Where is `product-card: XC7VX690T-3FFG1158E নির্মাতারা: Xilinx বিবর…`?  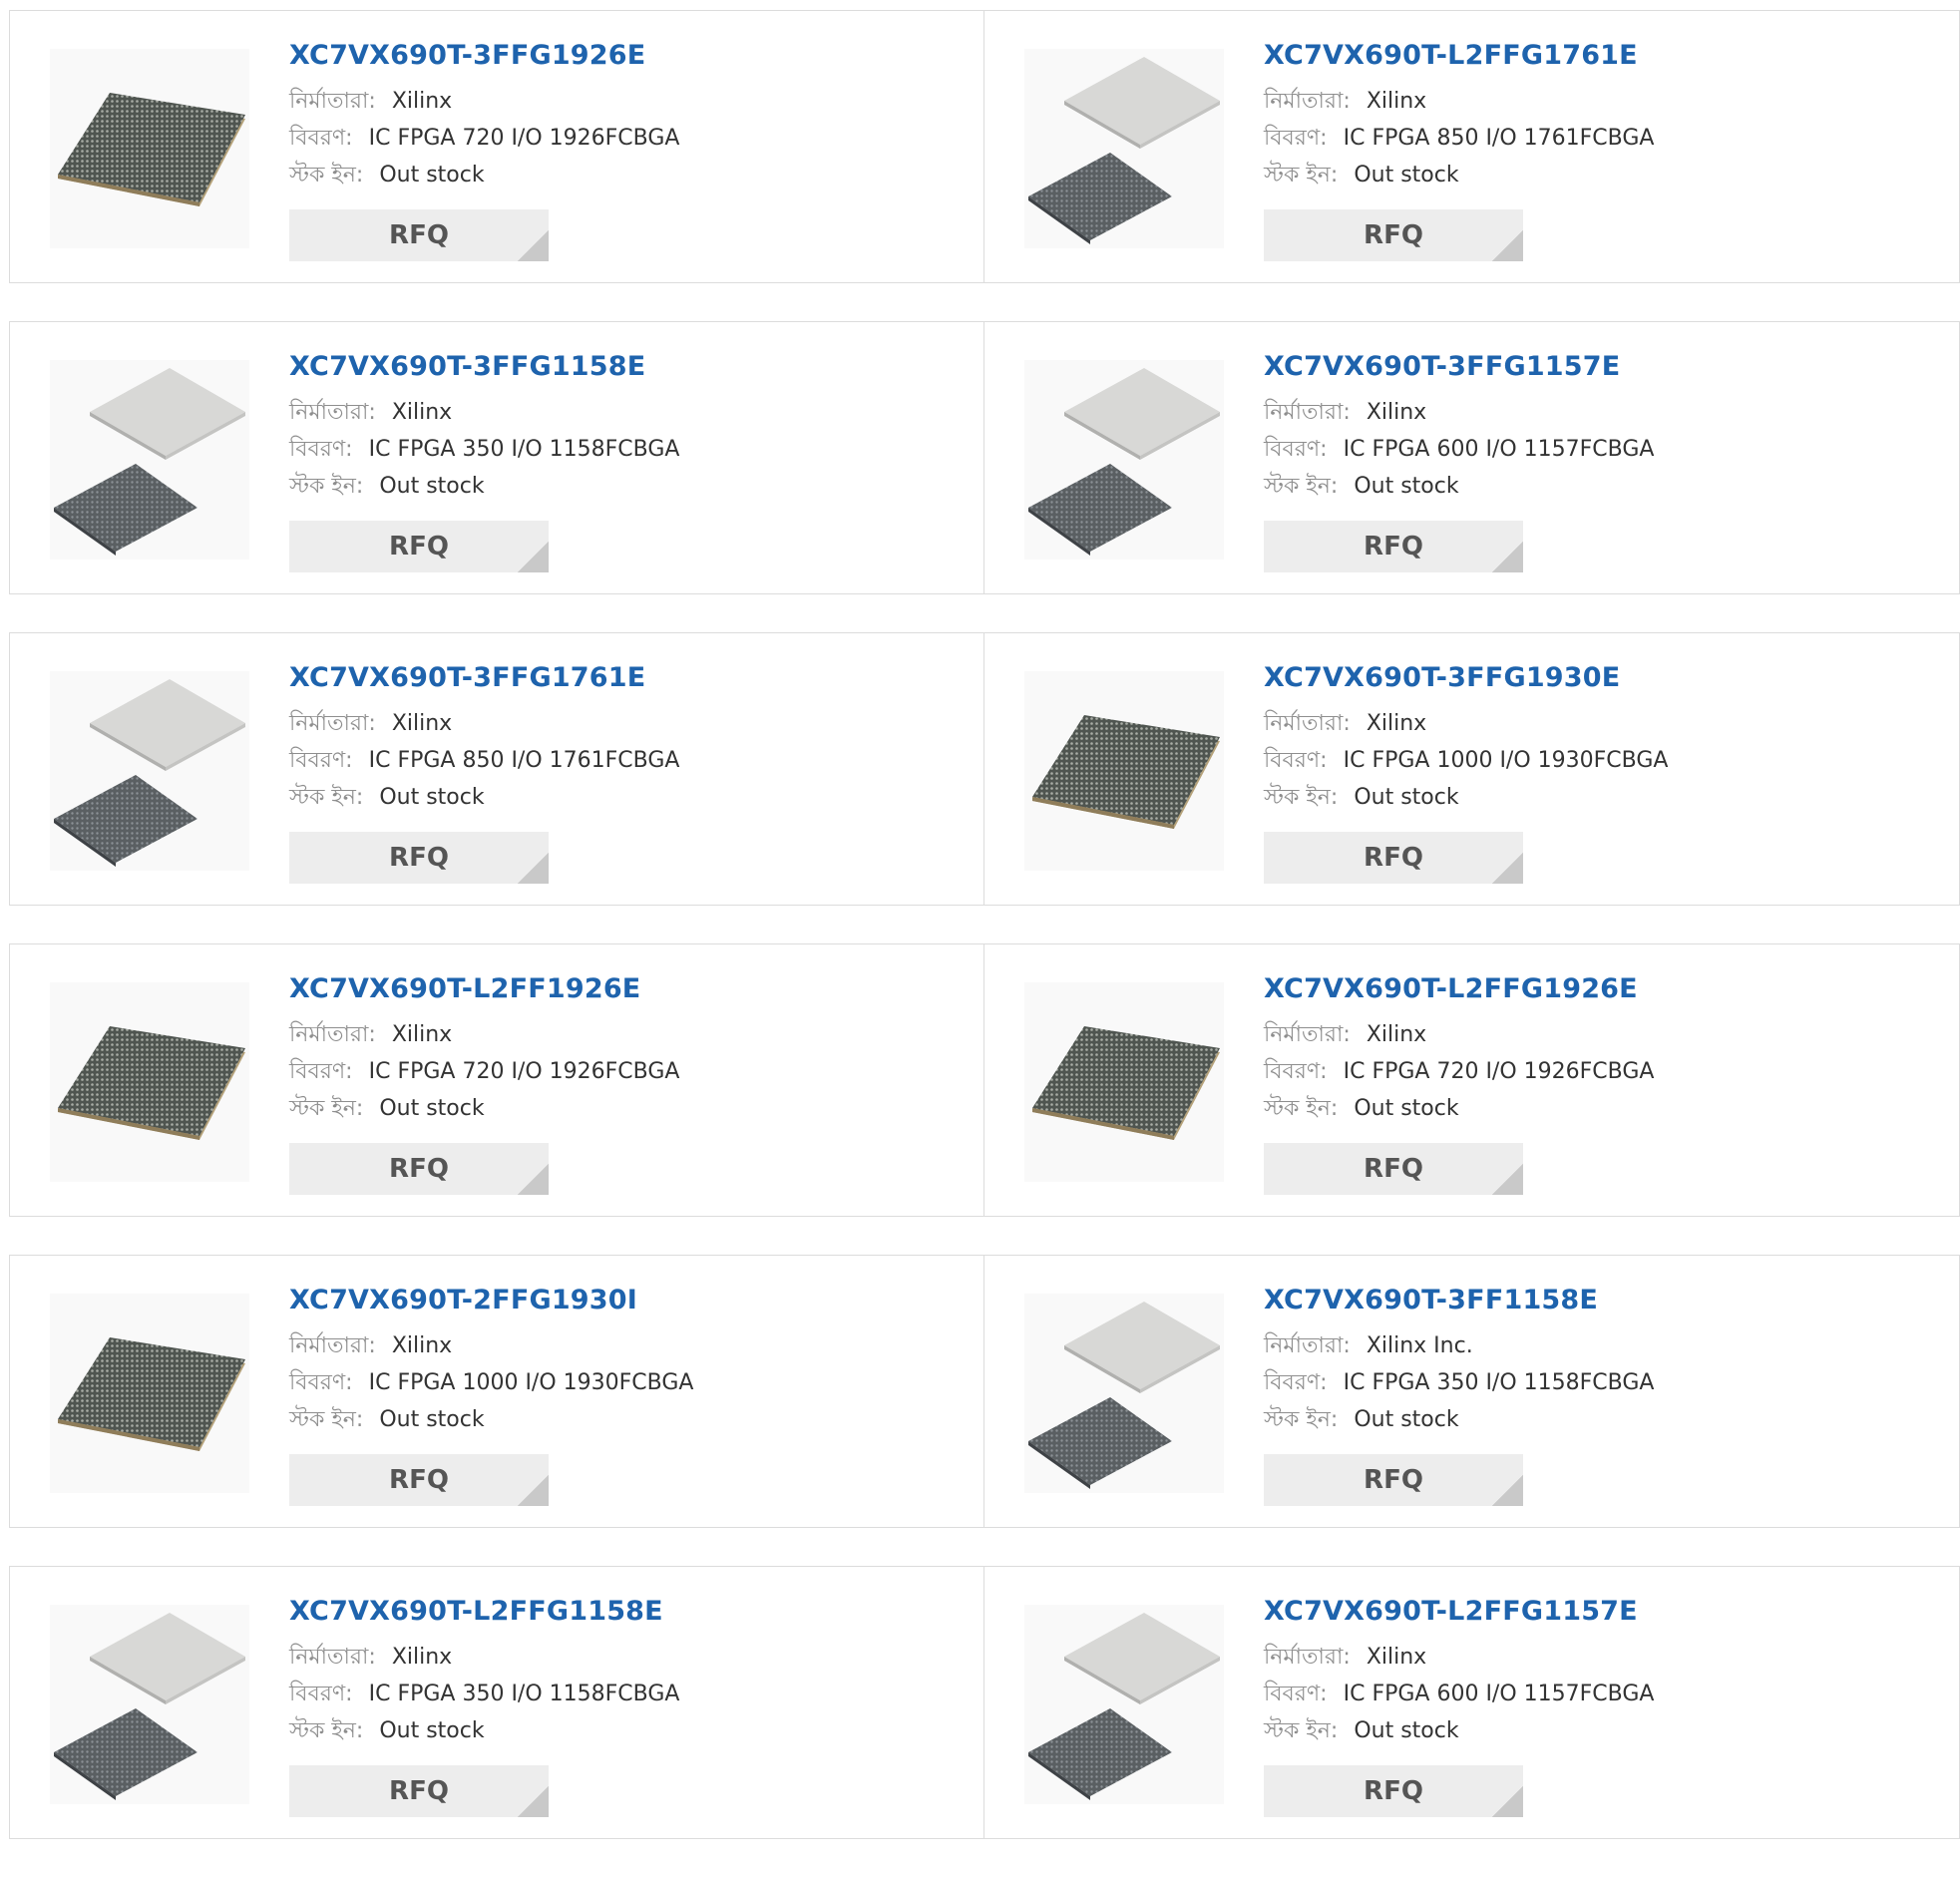 product-card: XC7VX690T-3FFG1158E নির্মাতারা: Xilinx বিবর… is located at coordinates (497, 457).